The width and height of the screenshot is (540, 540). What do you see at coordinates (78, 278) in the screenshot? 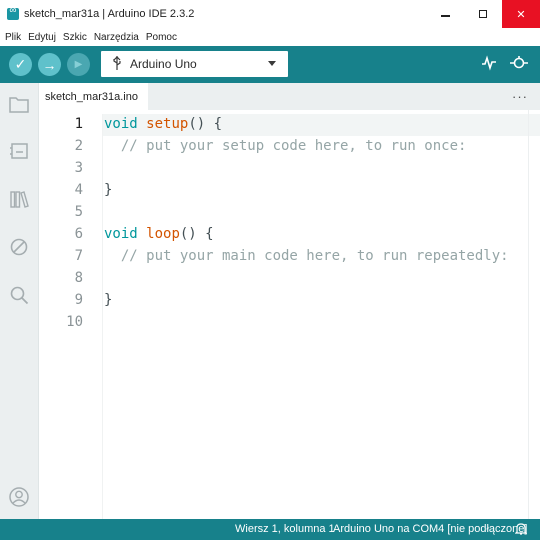
I see `line-number: 8` at bounding box center [78, 278].